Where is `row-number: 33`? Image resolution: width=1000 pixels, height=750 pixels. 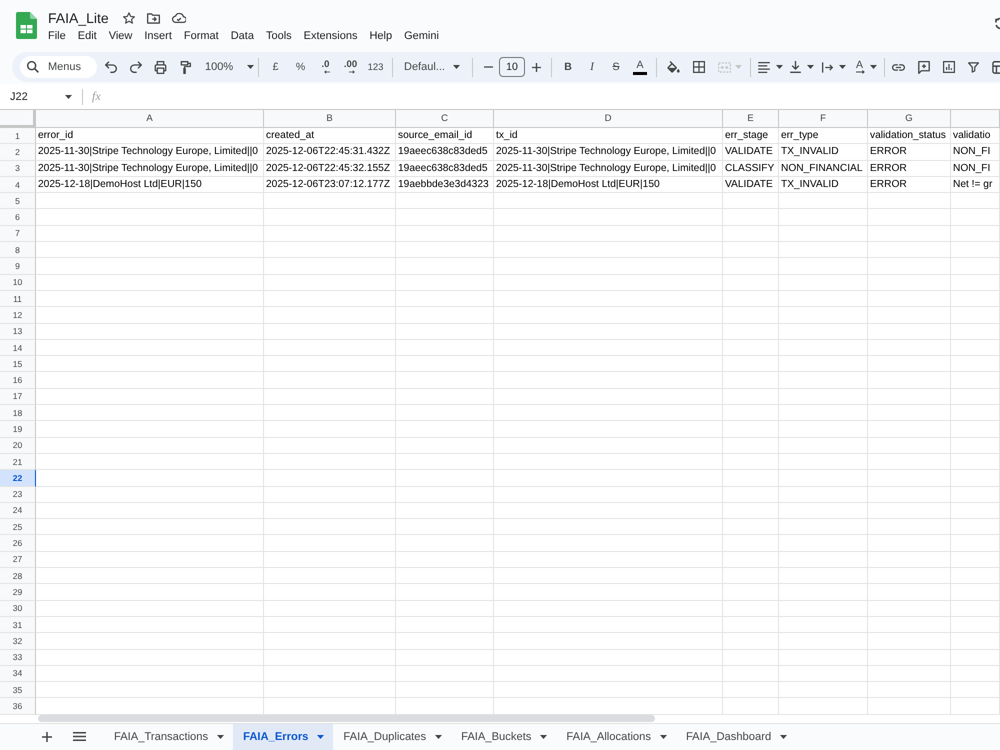
row-number: 33 is located at coordinates (18, 658).